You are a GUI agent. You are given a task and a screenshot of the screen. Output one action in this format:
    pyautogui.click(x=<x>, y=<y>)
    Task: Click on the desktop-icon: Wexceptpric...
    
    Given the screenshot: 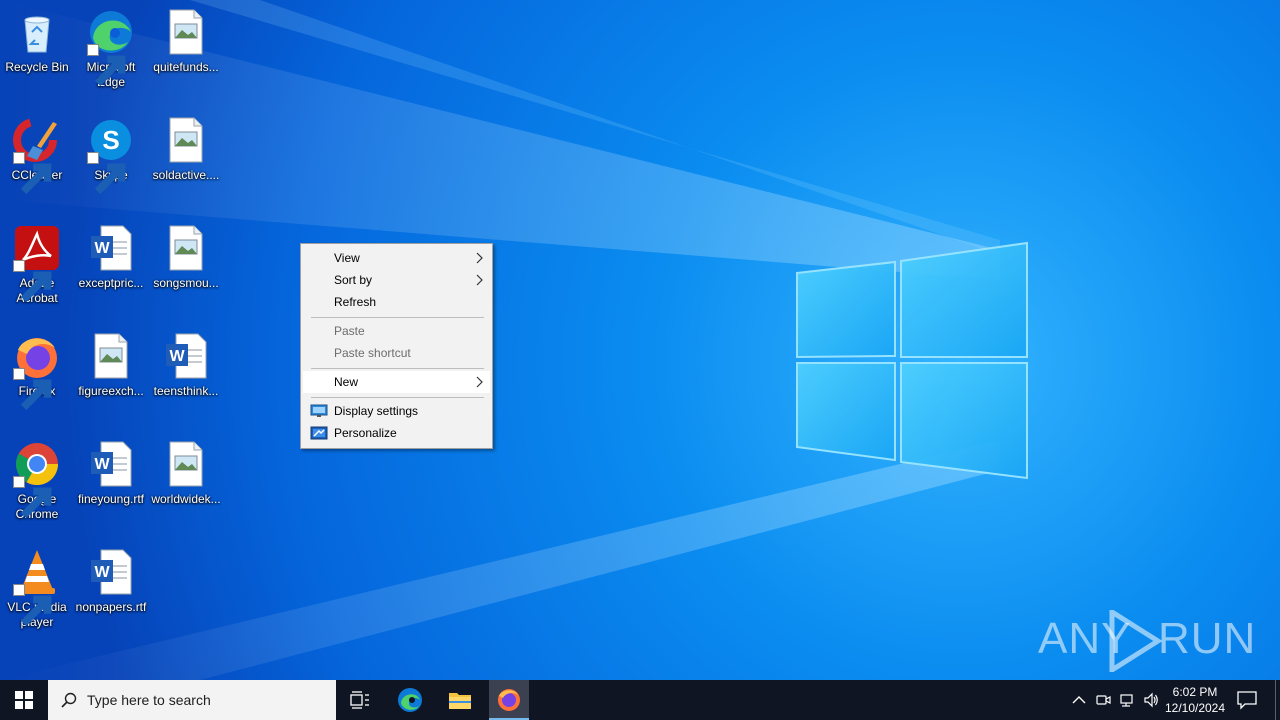 What is the action you would take?
    pyautogui.click(x=111, y=257)
    